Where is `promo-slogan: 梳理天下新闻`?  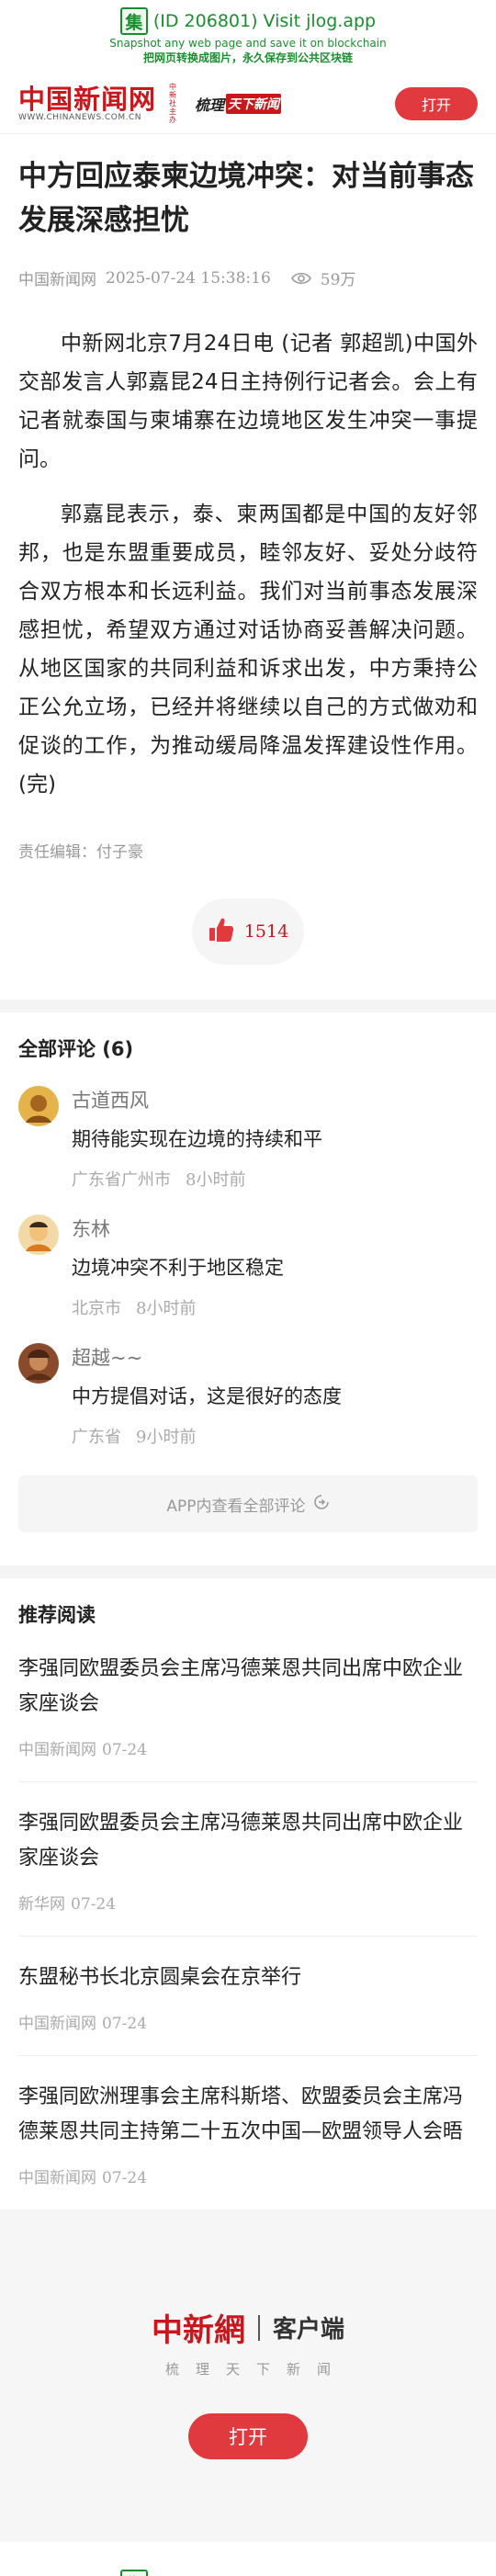
promo-slogan: 梳理天下新闻 is located at coordinates (255, 2369).